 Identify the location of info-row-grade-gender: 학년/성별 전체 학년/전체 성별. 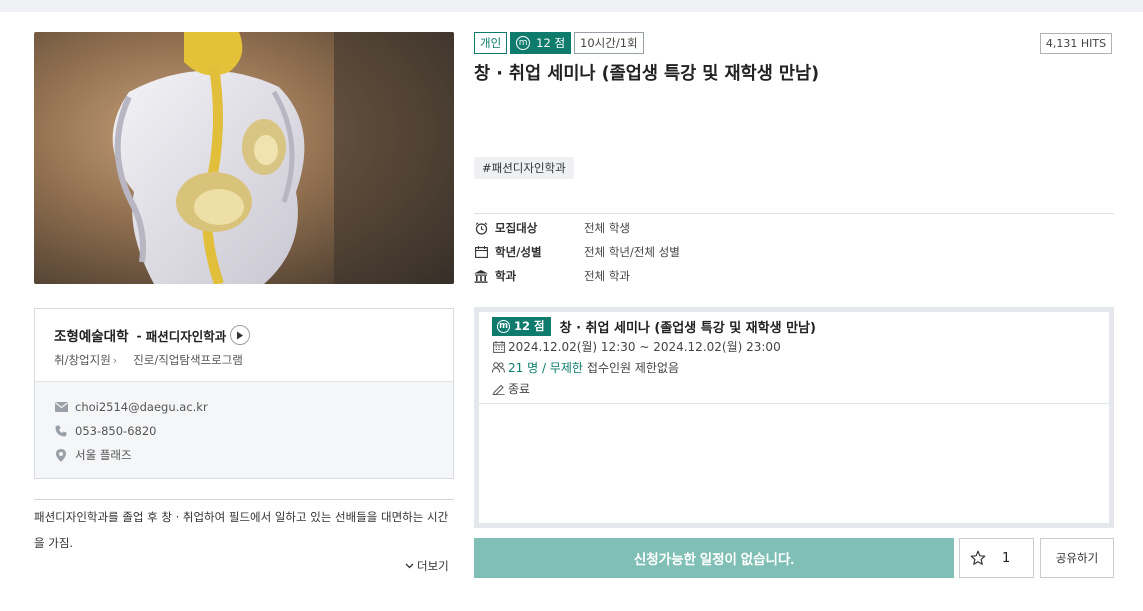
(577, 252).